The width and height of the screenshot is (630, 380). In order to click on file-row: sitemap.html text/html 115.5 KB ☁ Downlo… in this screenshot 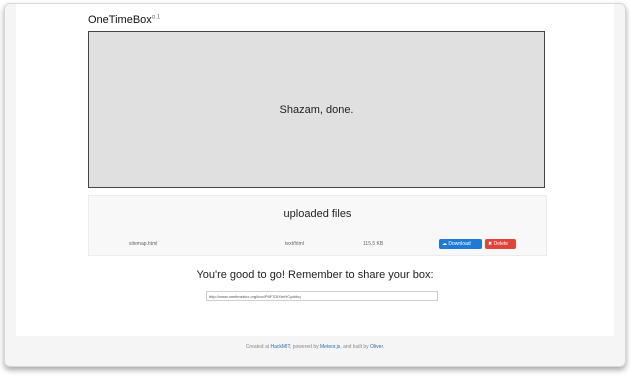, I will do `click(317, 244)`.